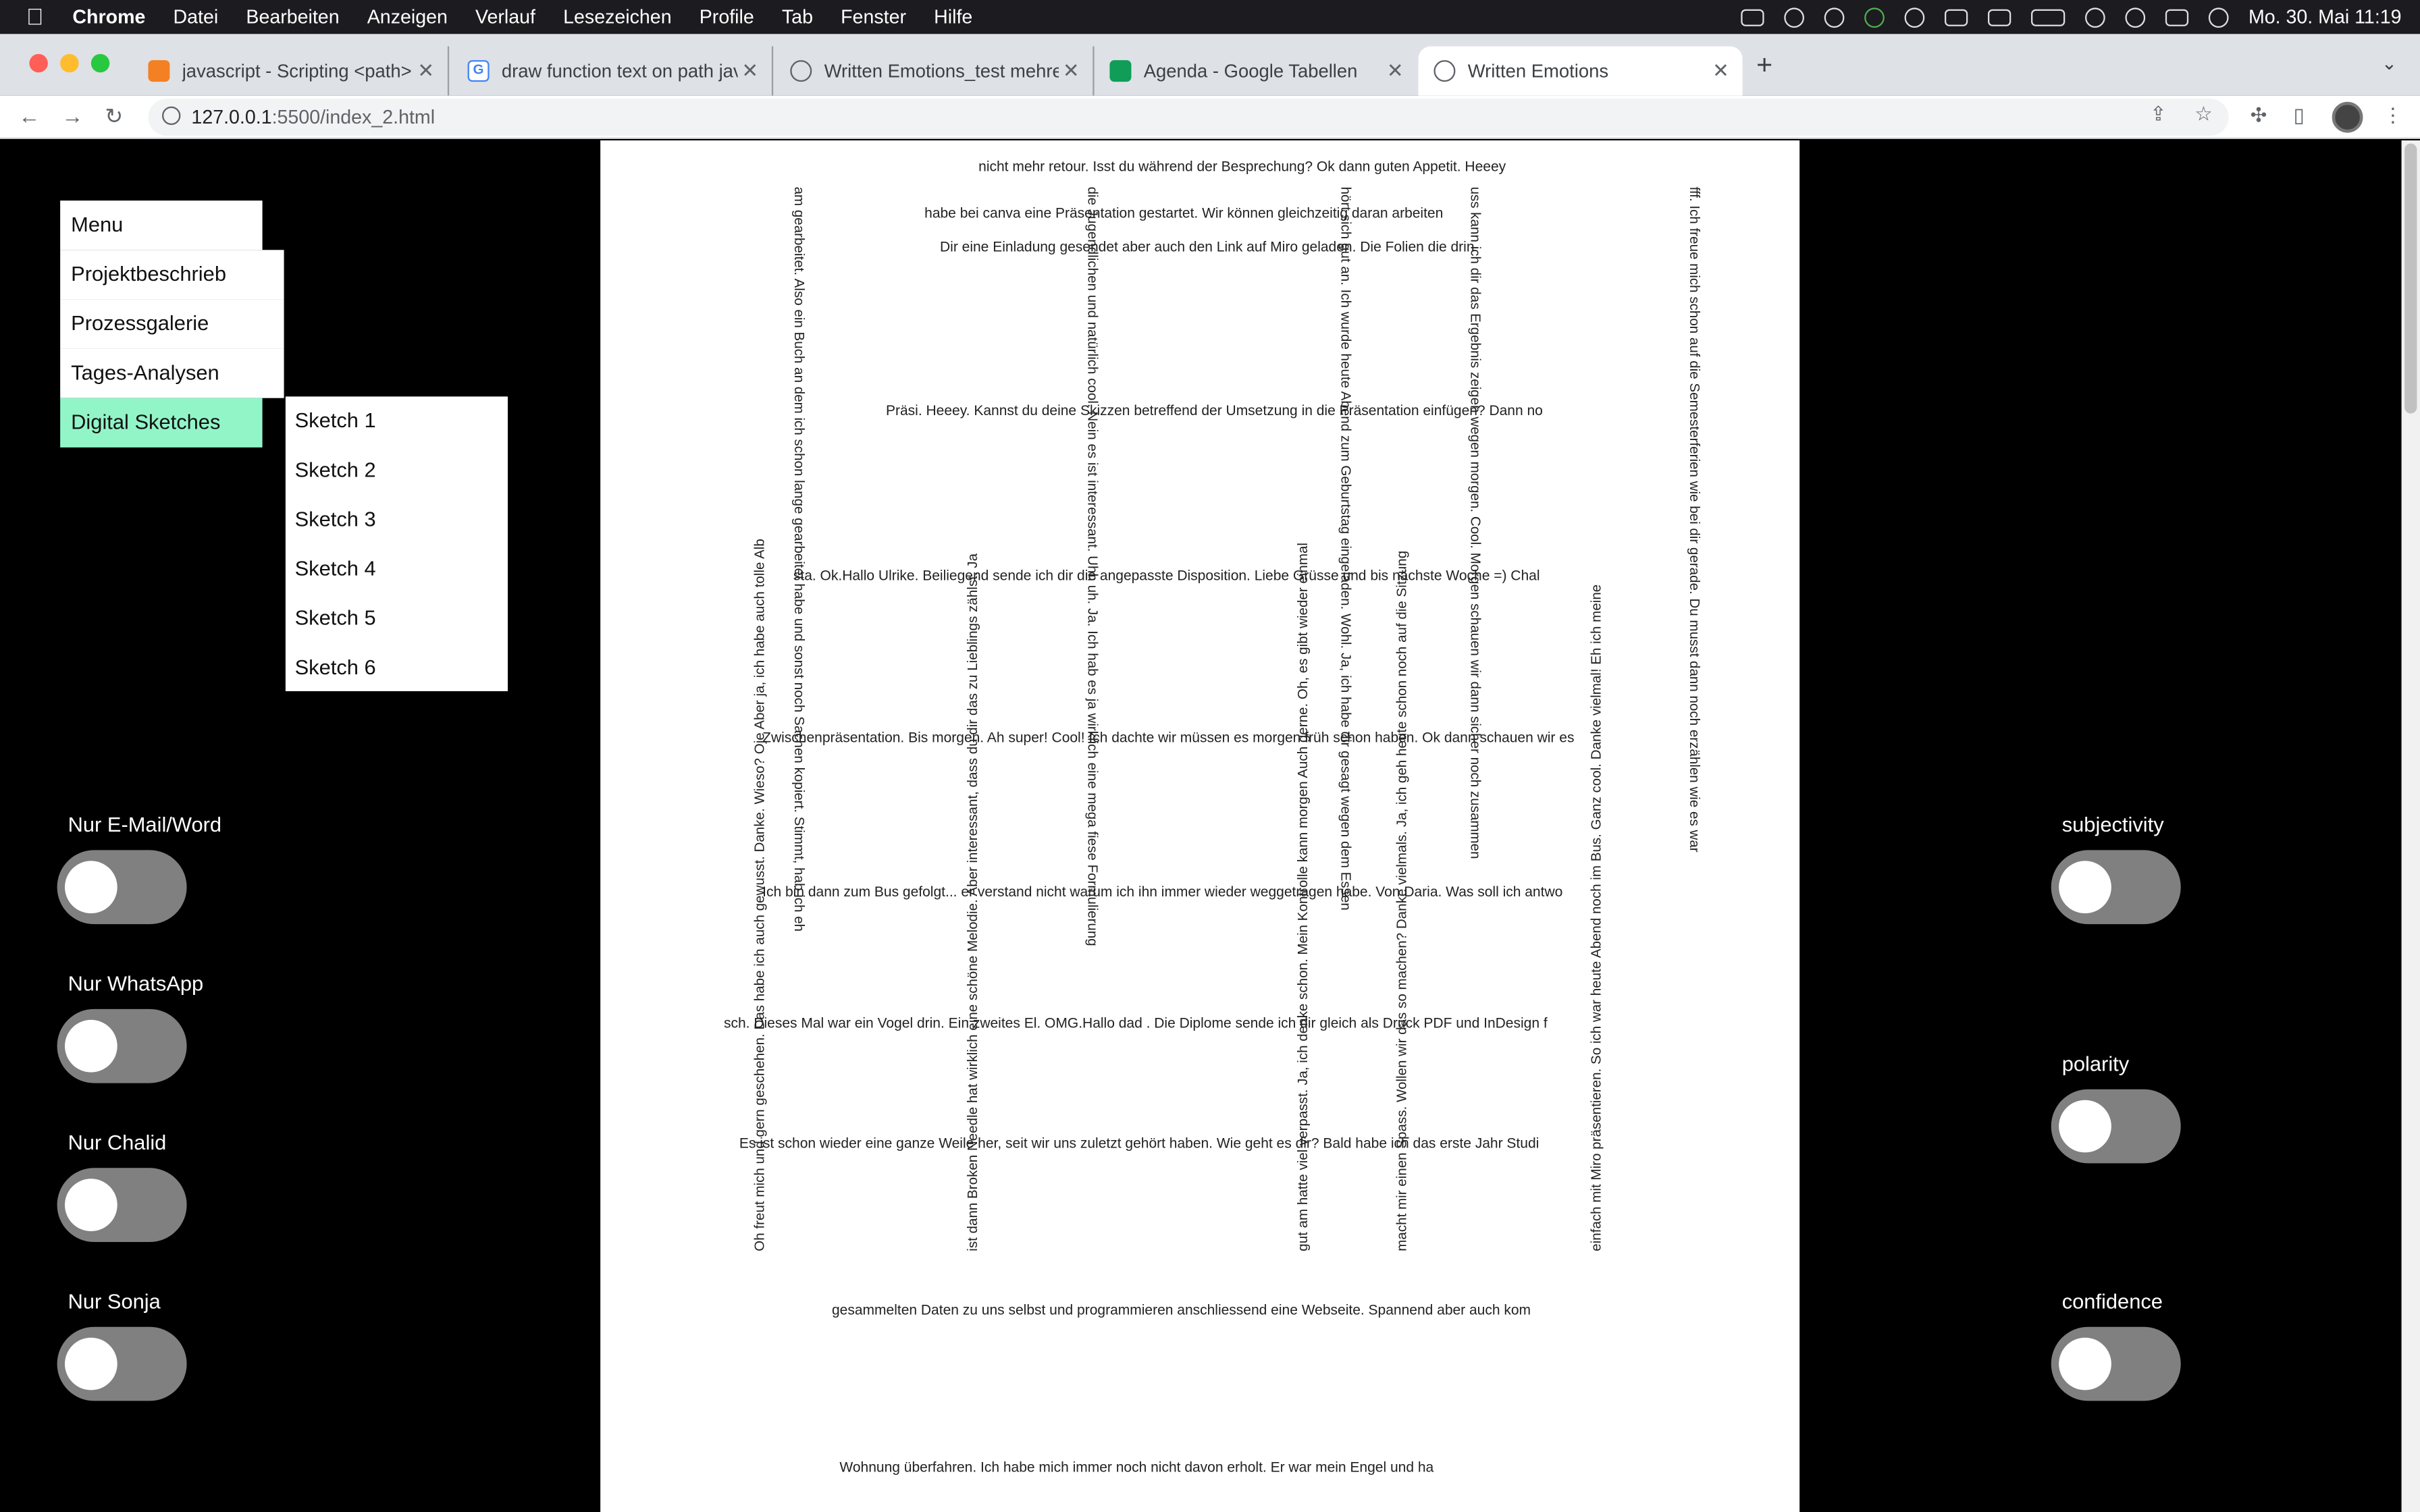 The width and height of the screenshot is (2420, 1512). Describe the element at coordinates (2116, 1126) in the screenshot. I see `toggle-polarity` at that location.